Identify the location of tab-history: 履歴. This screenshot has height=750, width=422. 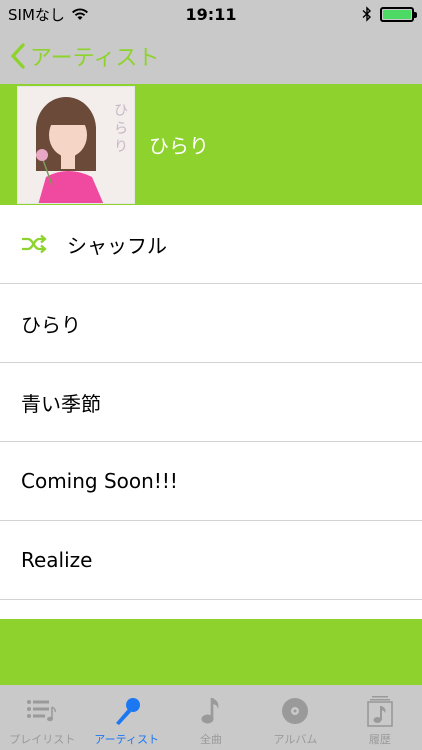
(380, 717).